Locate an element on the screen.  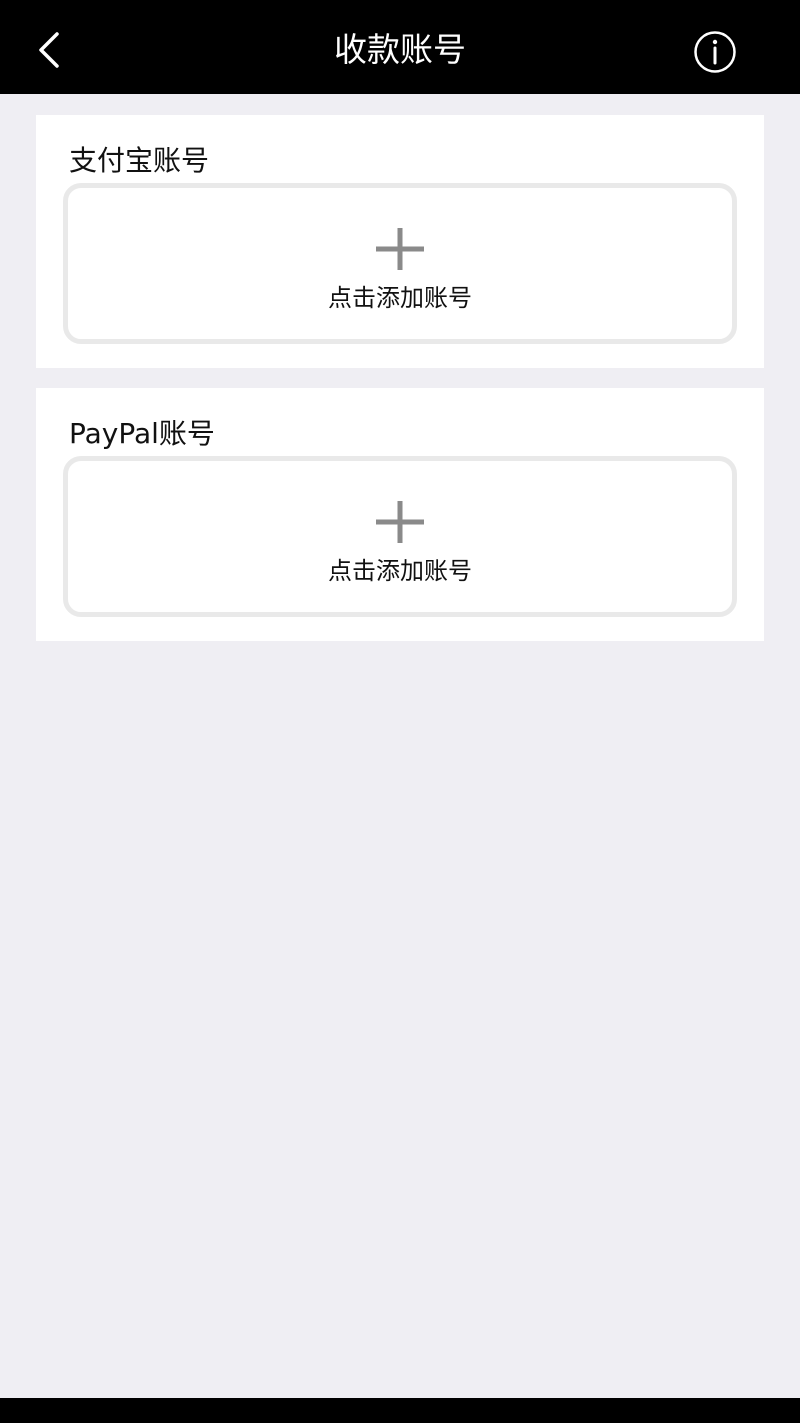
add-paypal-account-button: 点击添加账号 is located at coordinates (400, 536).